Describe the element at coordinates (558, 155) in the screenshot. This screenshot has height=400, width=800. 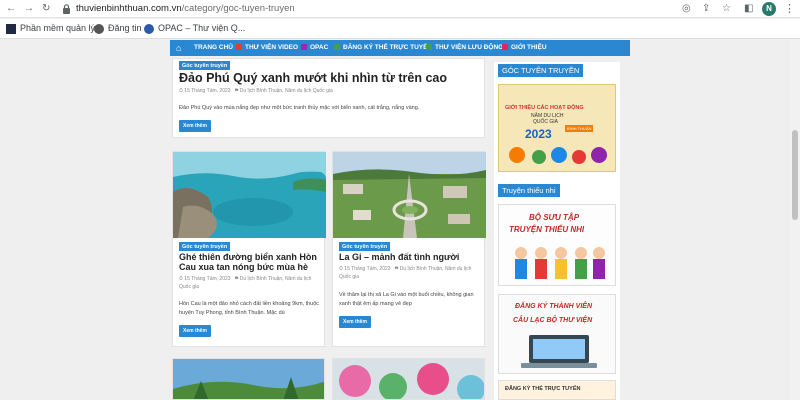
I see `poster-icons` at that location.